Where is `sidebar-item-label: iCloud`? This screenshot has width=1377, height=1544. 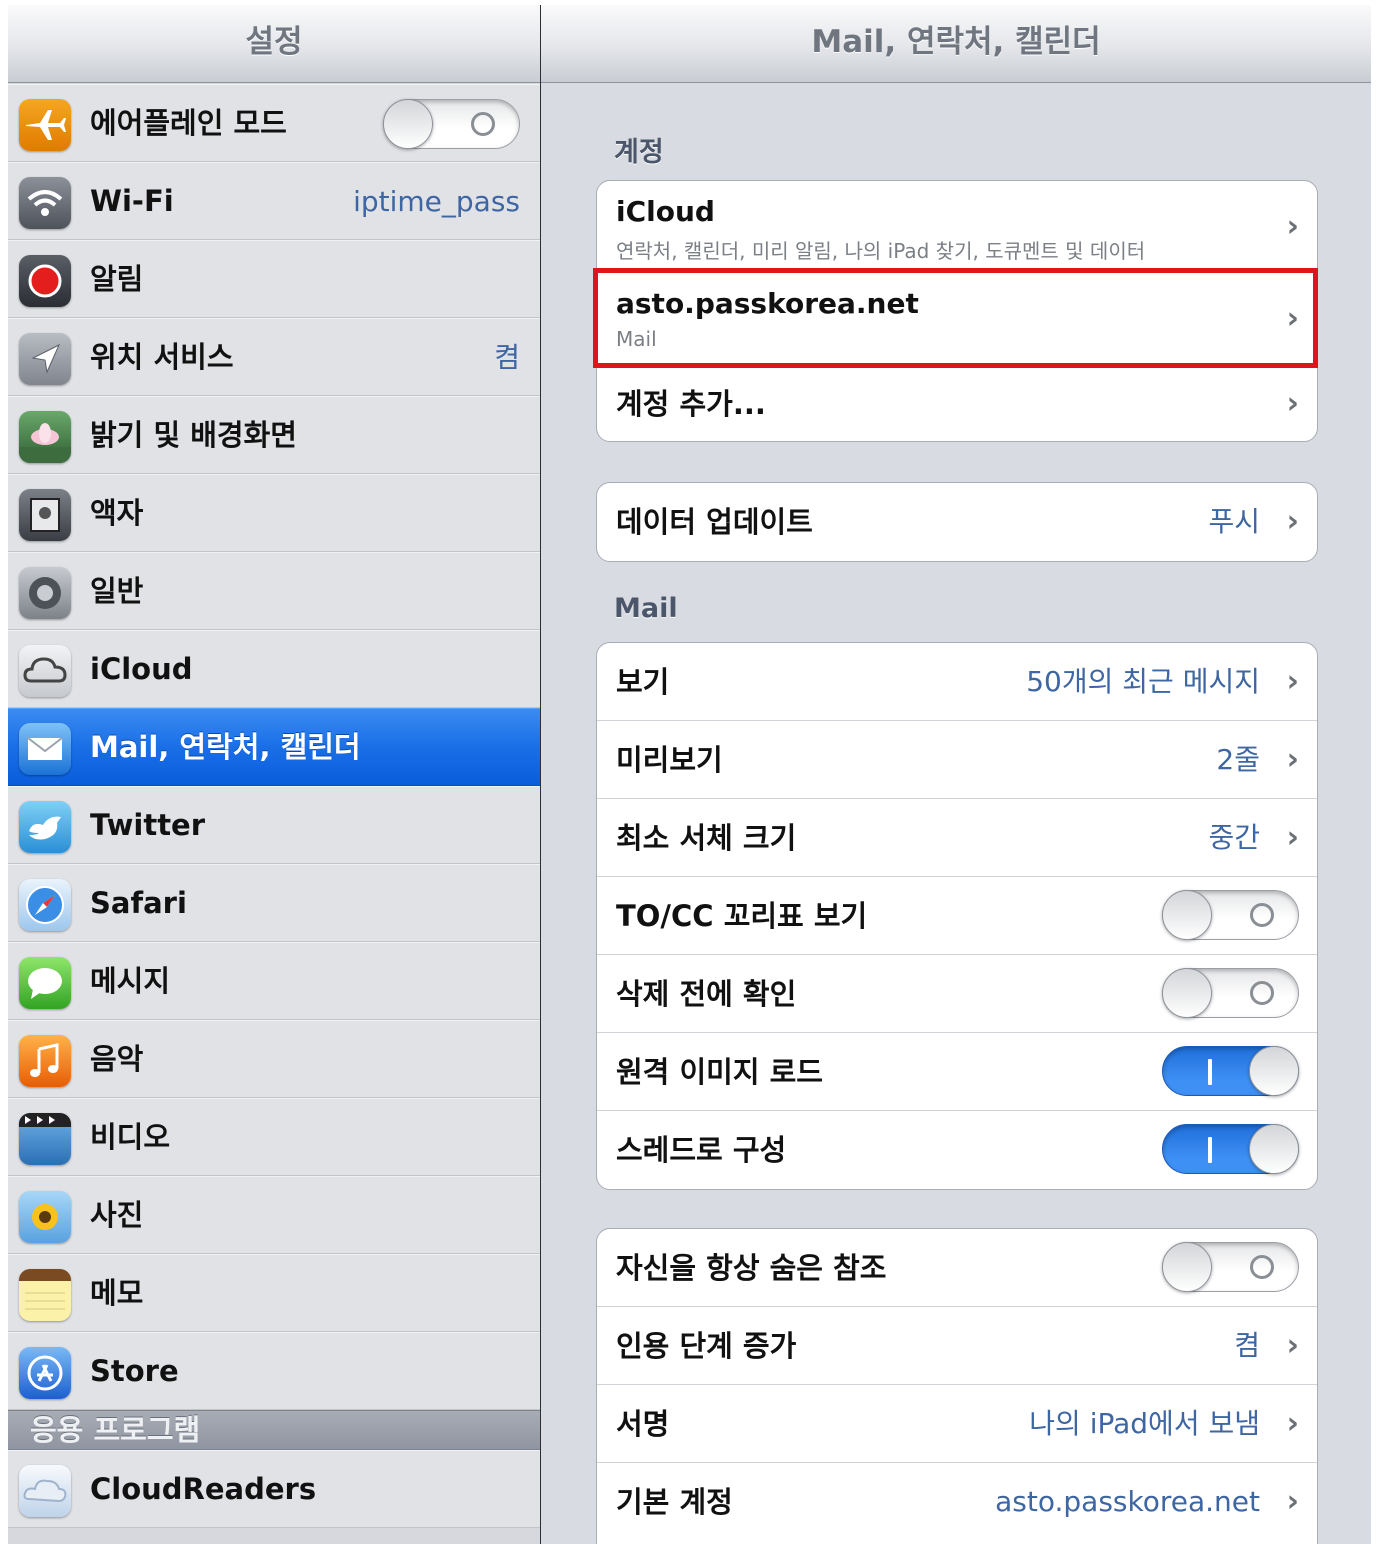 sidebar-item-label: iCloud is located at coordinates (141, 669).